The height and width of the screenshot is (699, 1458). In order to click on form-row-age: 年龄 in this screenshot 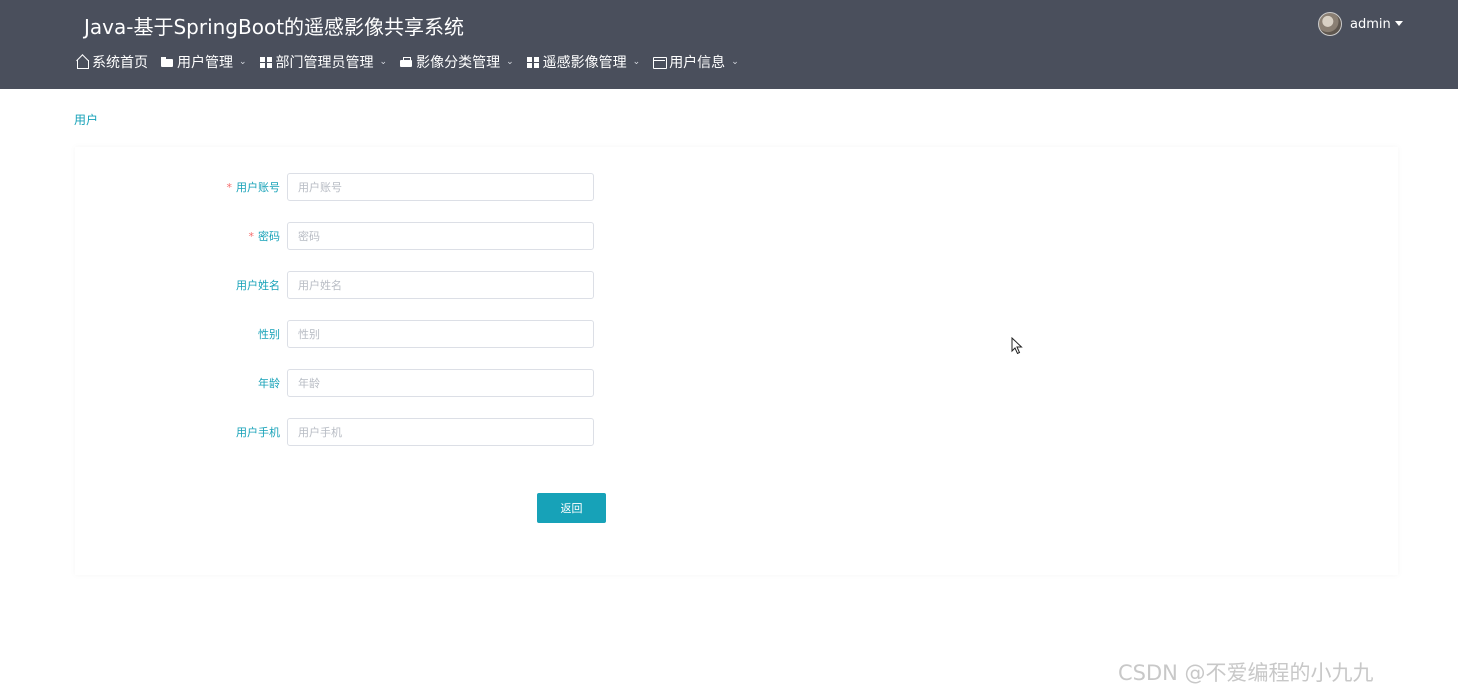, I will do `click(334, 383)`.